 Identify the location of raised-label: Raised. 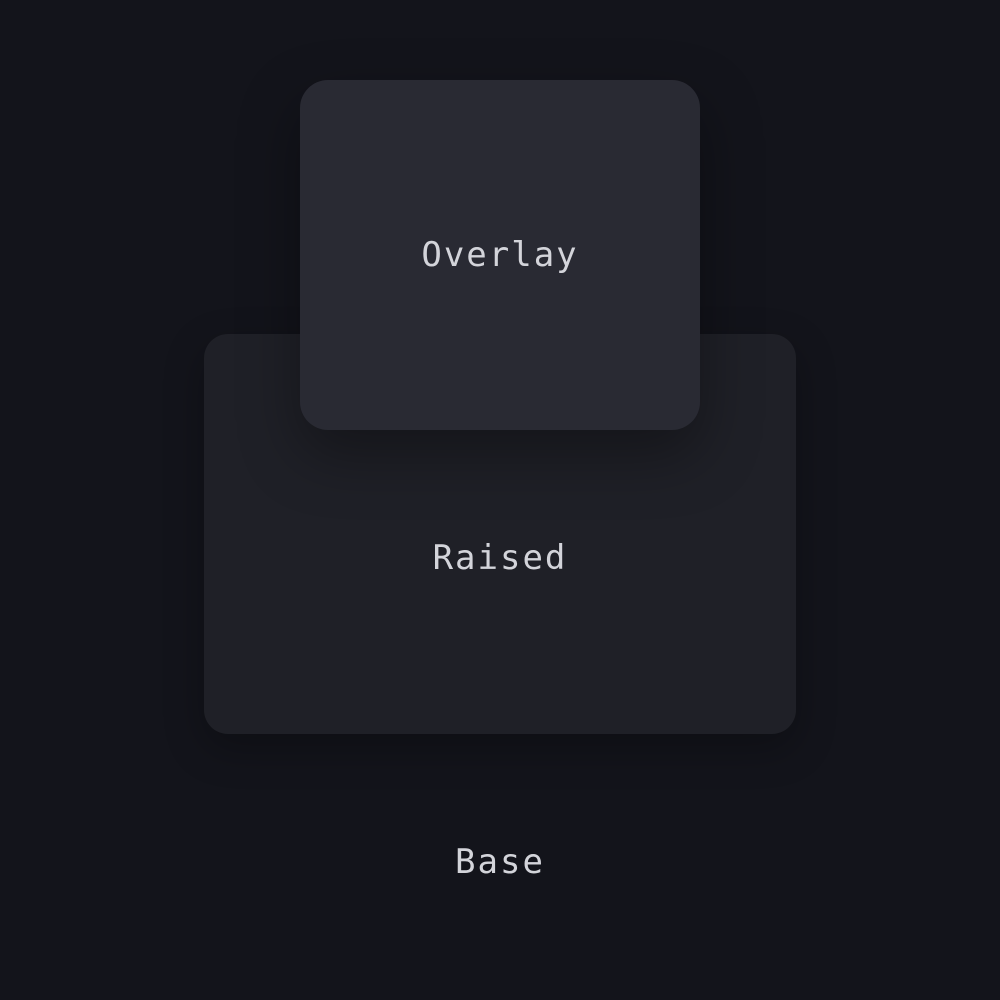
(500, 558).